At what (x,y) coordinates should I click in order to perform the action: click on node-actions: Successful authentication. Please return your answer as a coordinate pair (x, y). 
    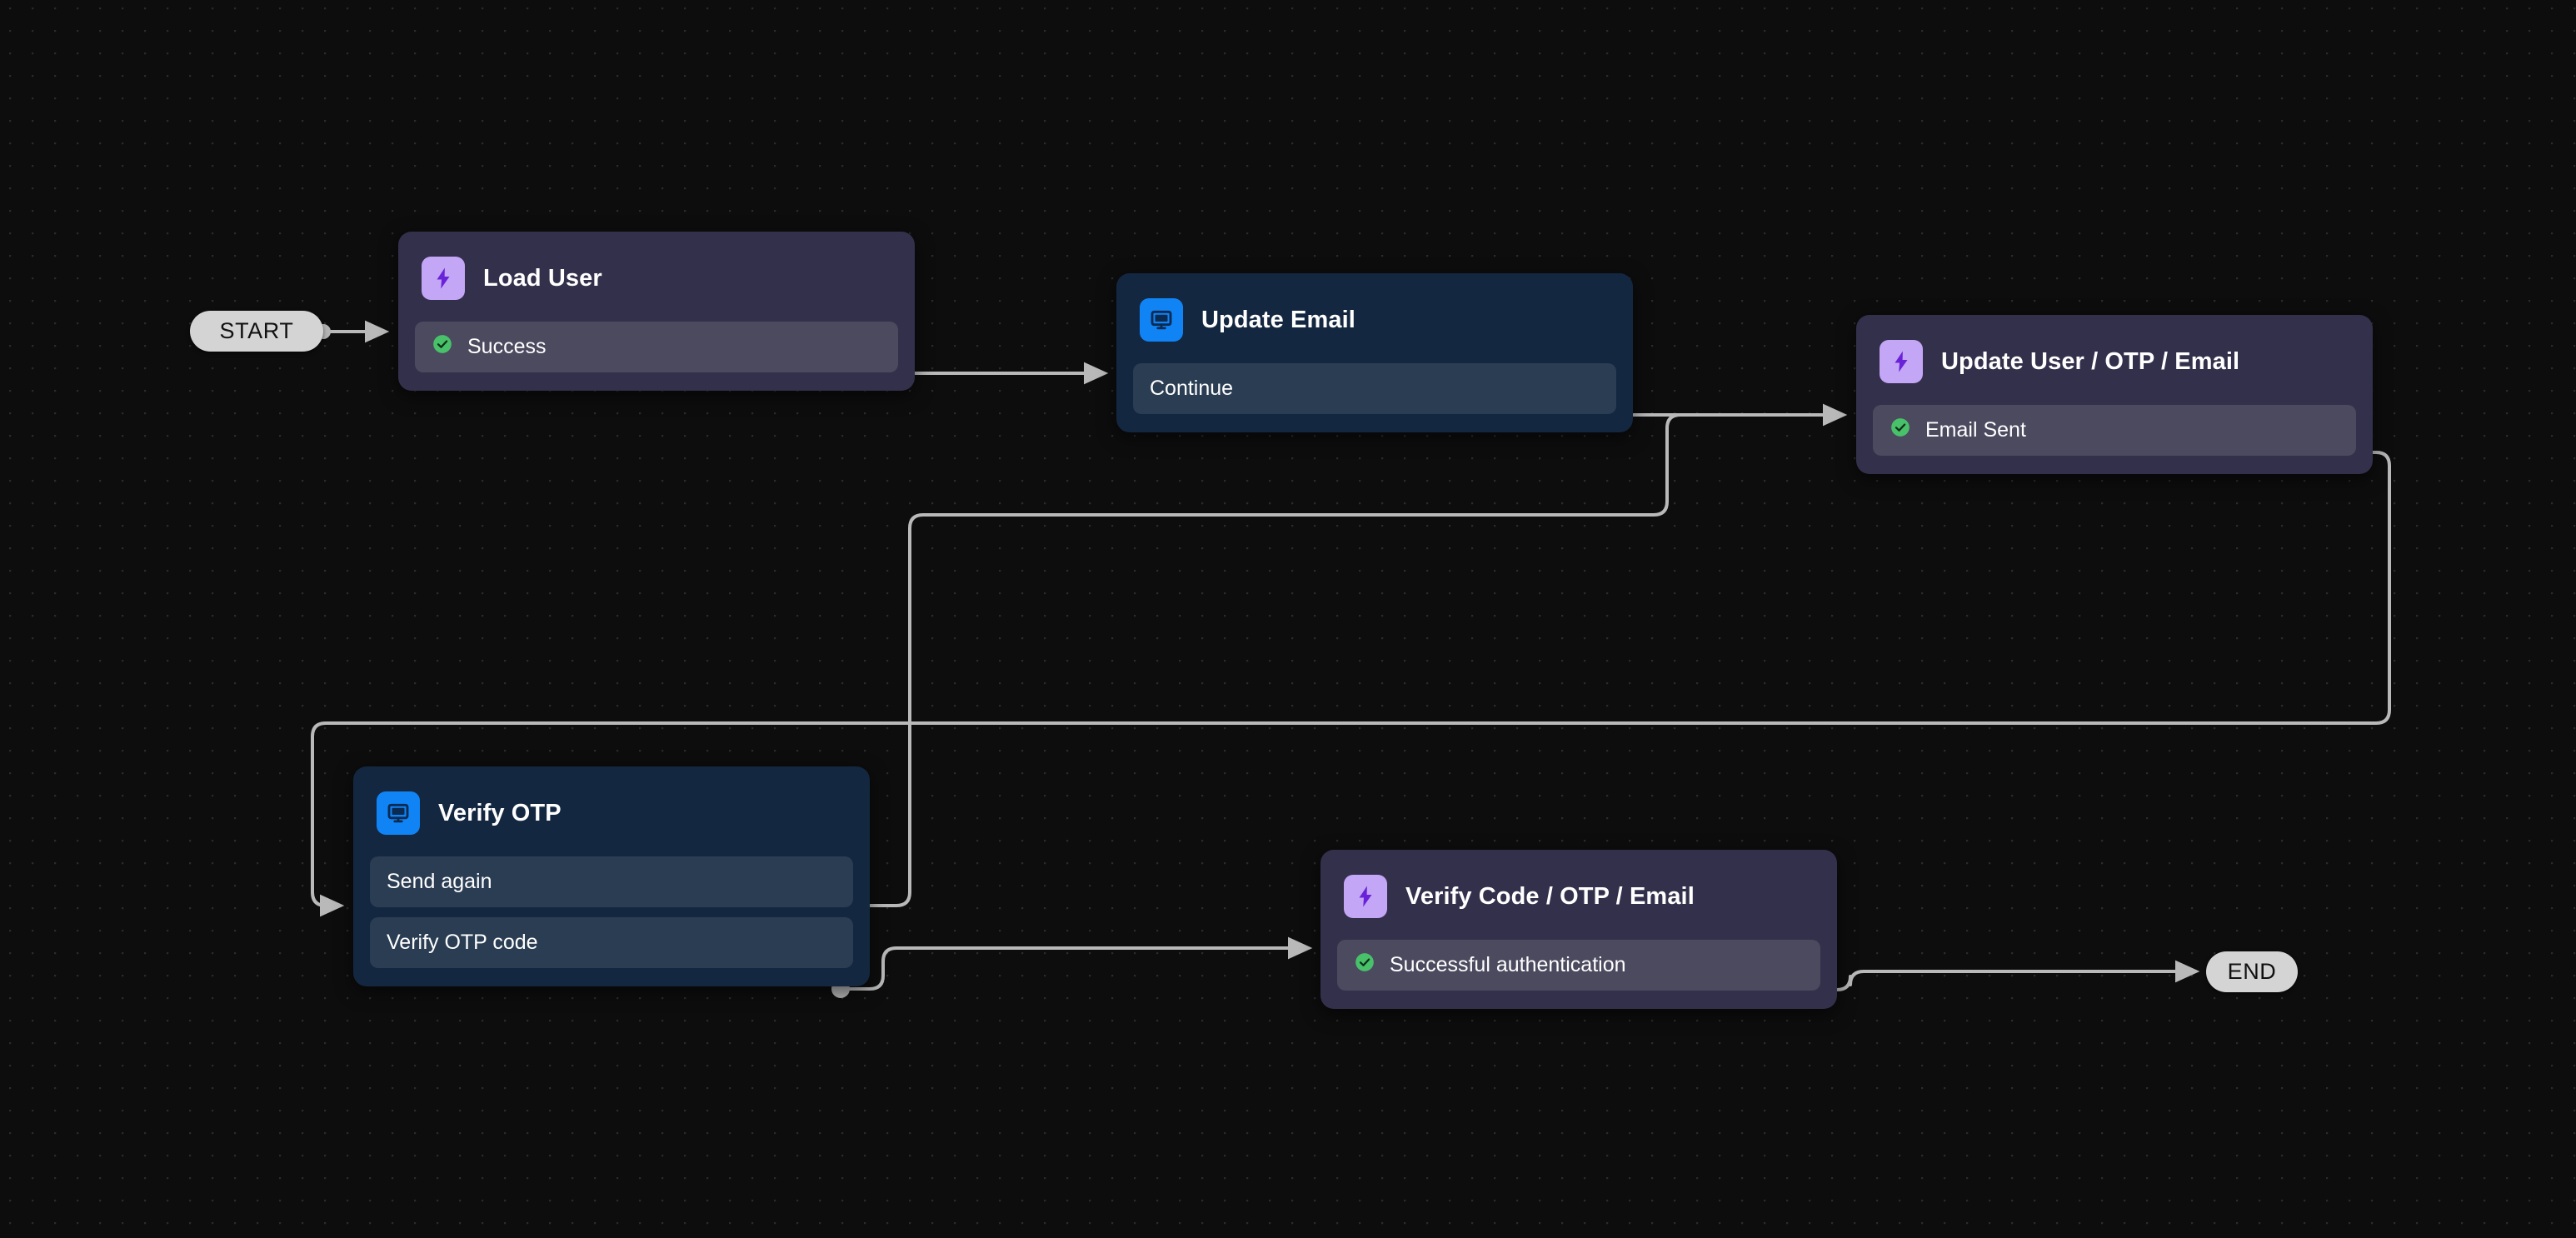
    Looking at the image, I should click on (1578, 974).